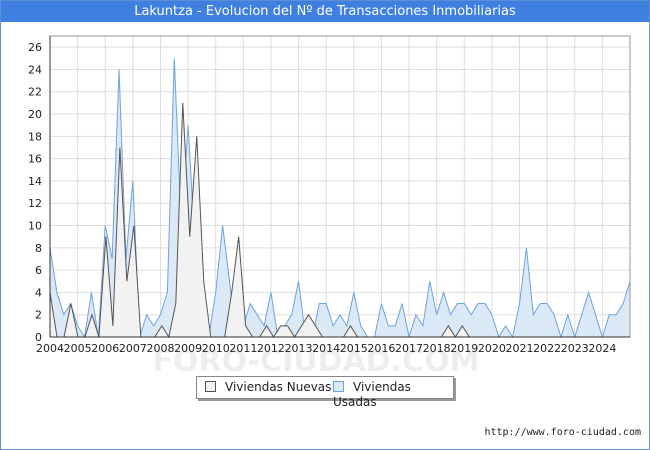 The image size is (650, 450). What do you see at coordinates (354, 348) in the screenshot?
I see `x-tick-label: 2015` at bounding box center [354, 348].